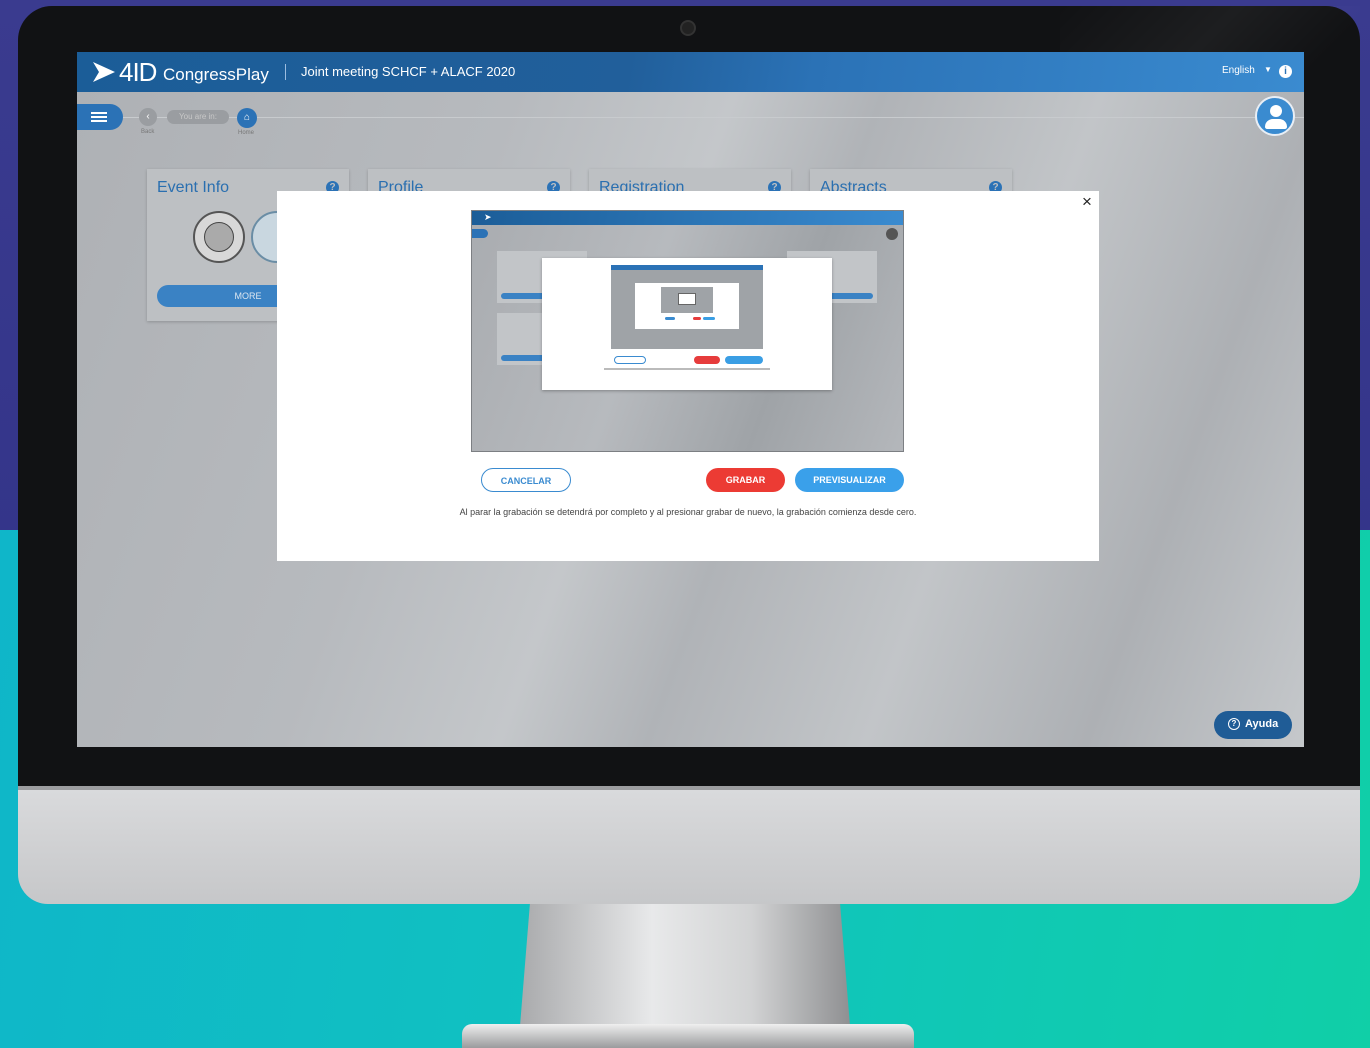 This screenshot has height=1048, width=1370. I want to click on nested-modal, so click(687, 306).